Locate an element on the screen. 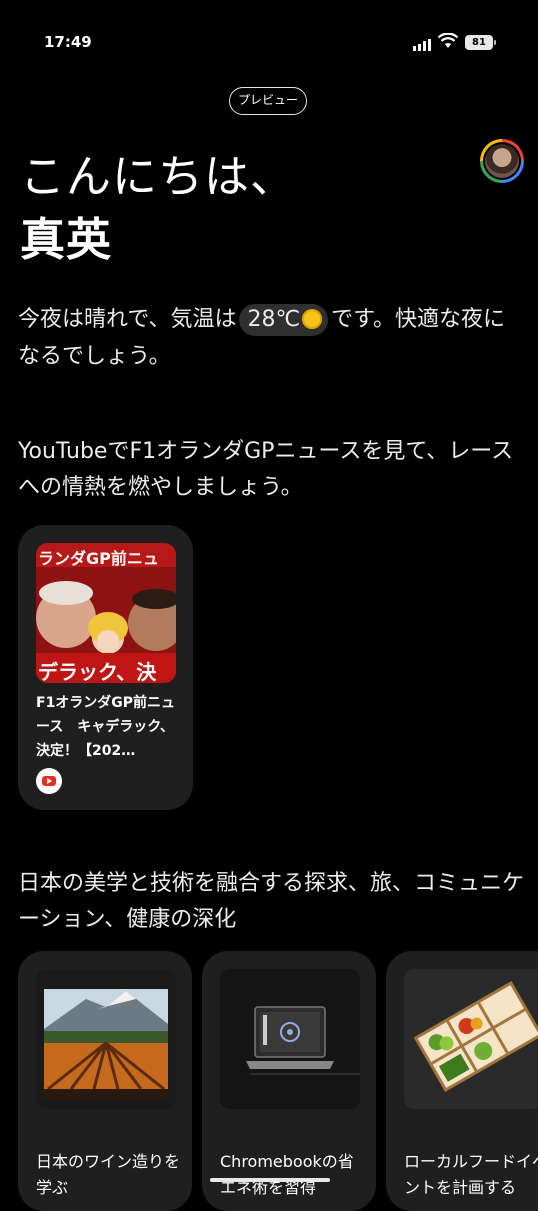  weather-text-before: 今夜は晴れで、気温は is located at coordinates (127, 319).